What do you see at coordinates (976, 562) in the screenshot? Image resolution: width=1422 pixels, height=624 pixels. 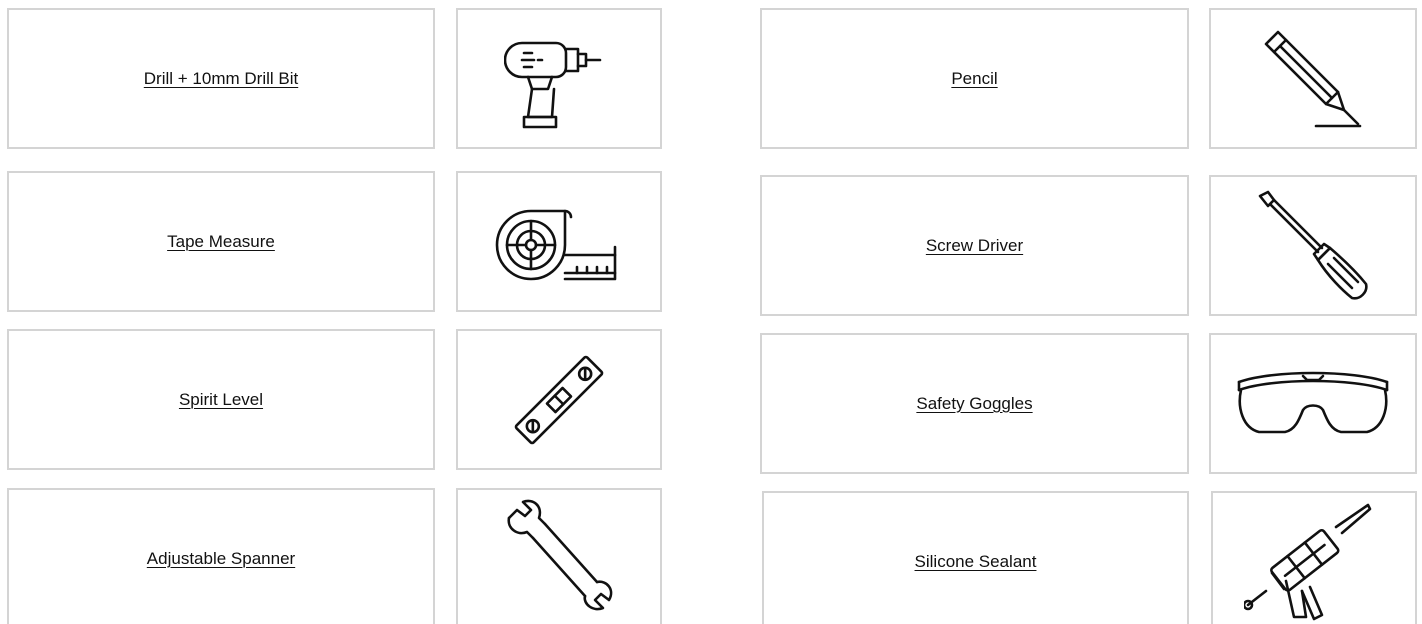 I see `tool-link-silicone: Silicone Sealant` at bounding box center [976, 562].